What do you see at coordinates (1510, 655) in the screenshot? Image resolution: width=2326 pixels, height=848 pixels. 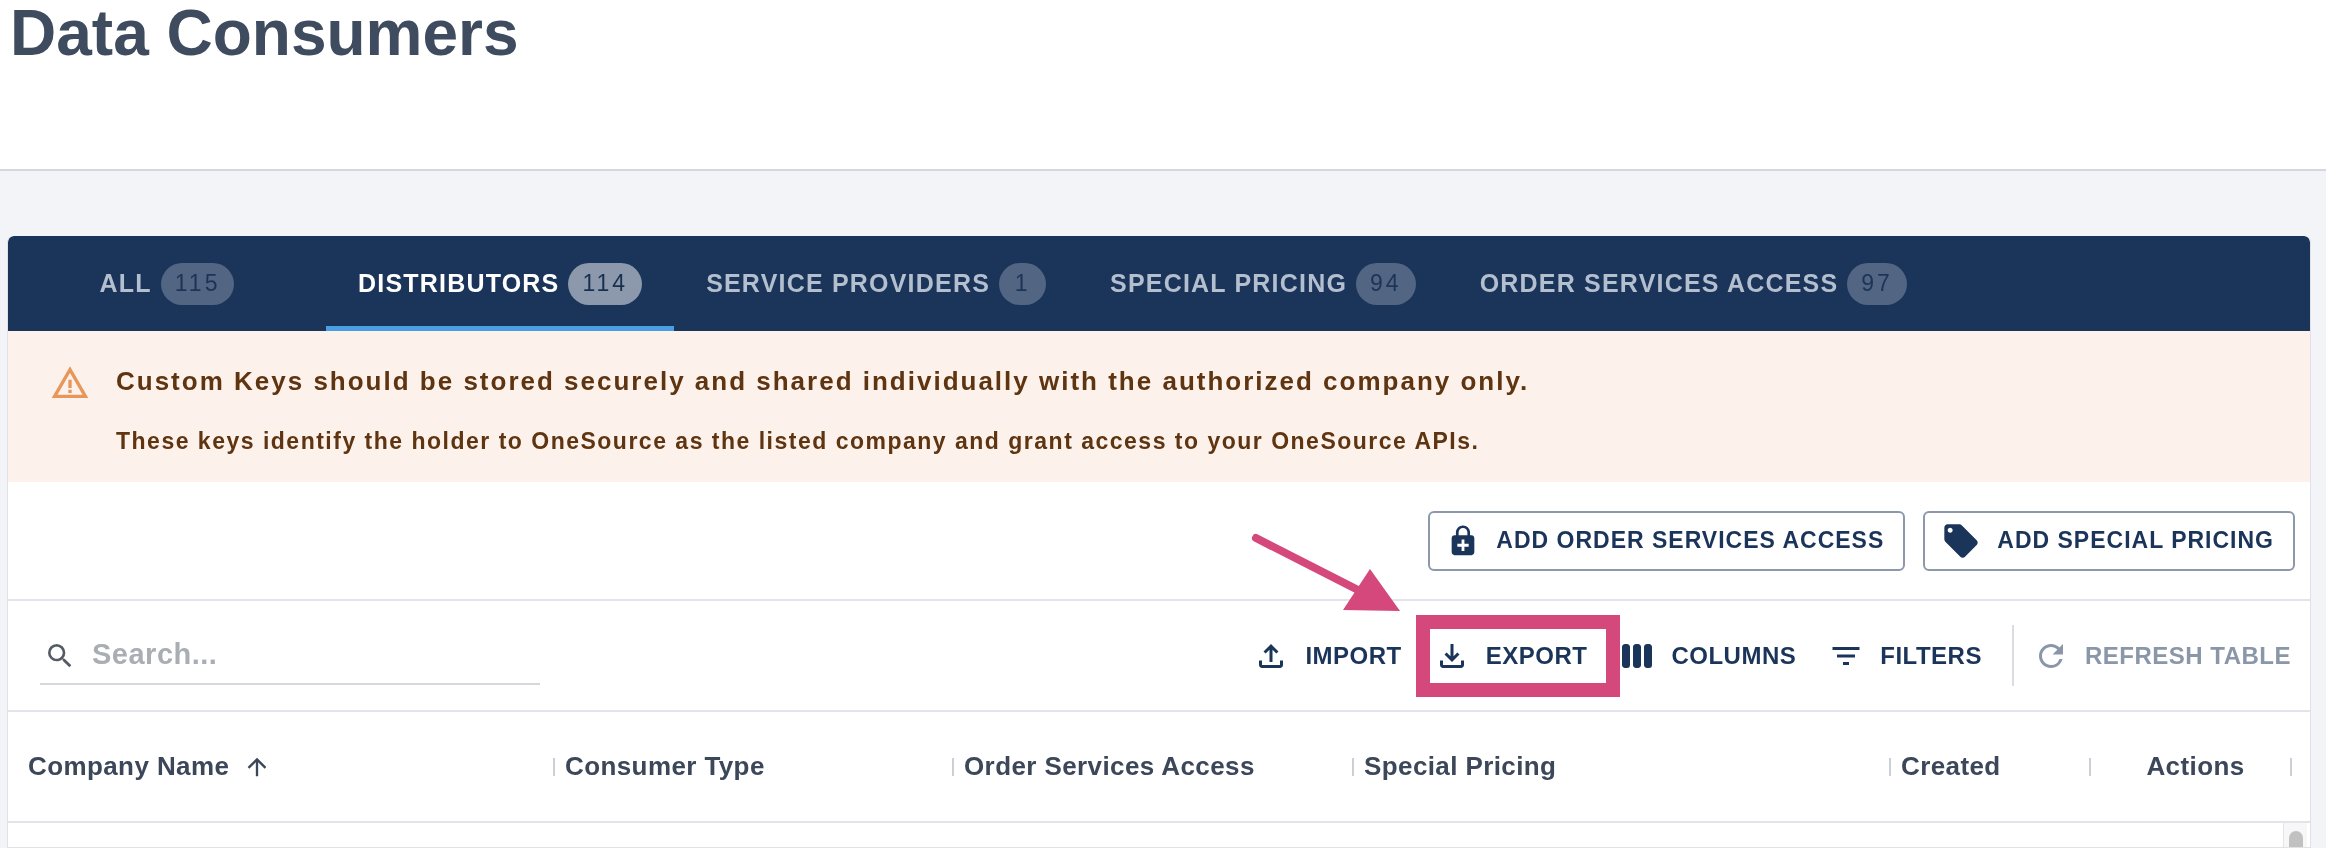 I see `export-button: EXPORT` at bounding box center [1510, 655].